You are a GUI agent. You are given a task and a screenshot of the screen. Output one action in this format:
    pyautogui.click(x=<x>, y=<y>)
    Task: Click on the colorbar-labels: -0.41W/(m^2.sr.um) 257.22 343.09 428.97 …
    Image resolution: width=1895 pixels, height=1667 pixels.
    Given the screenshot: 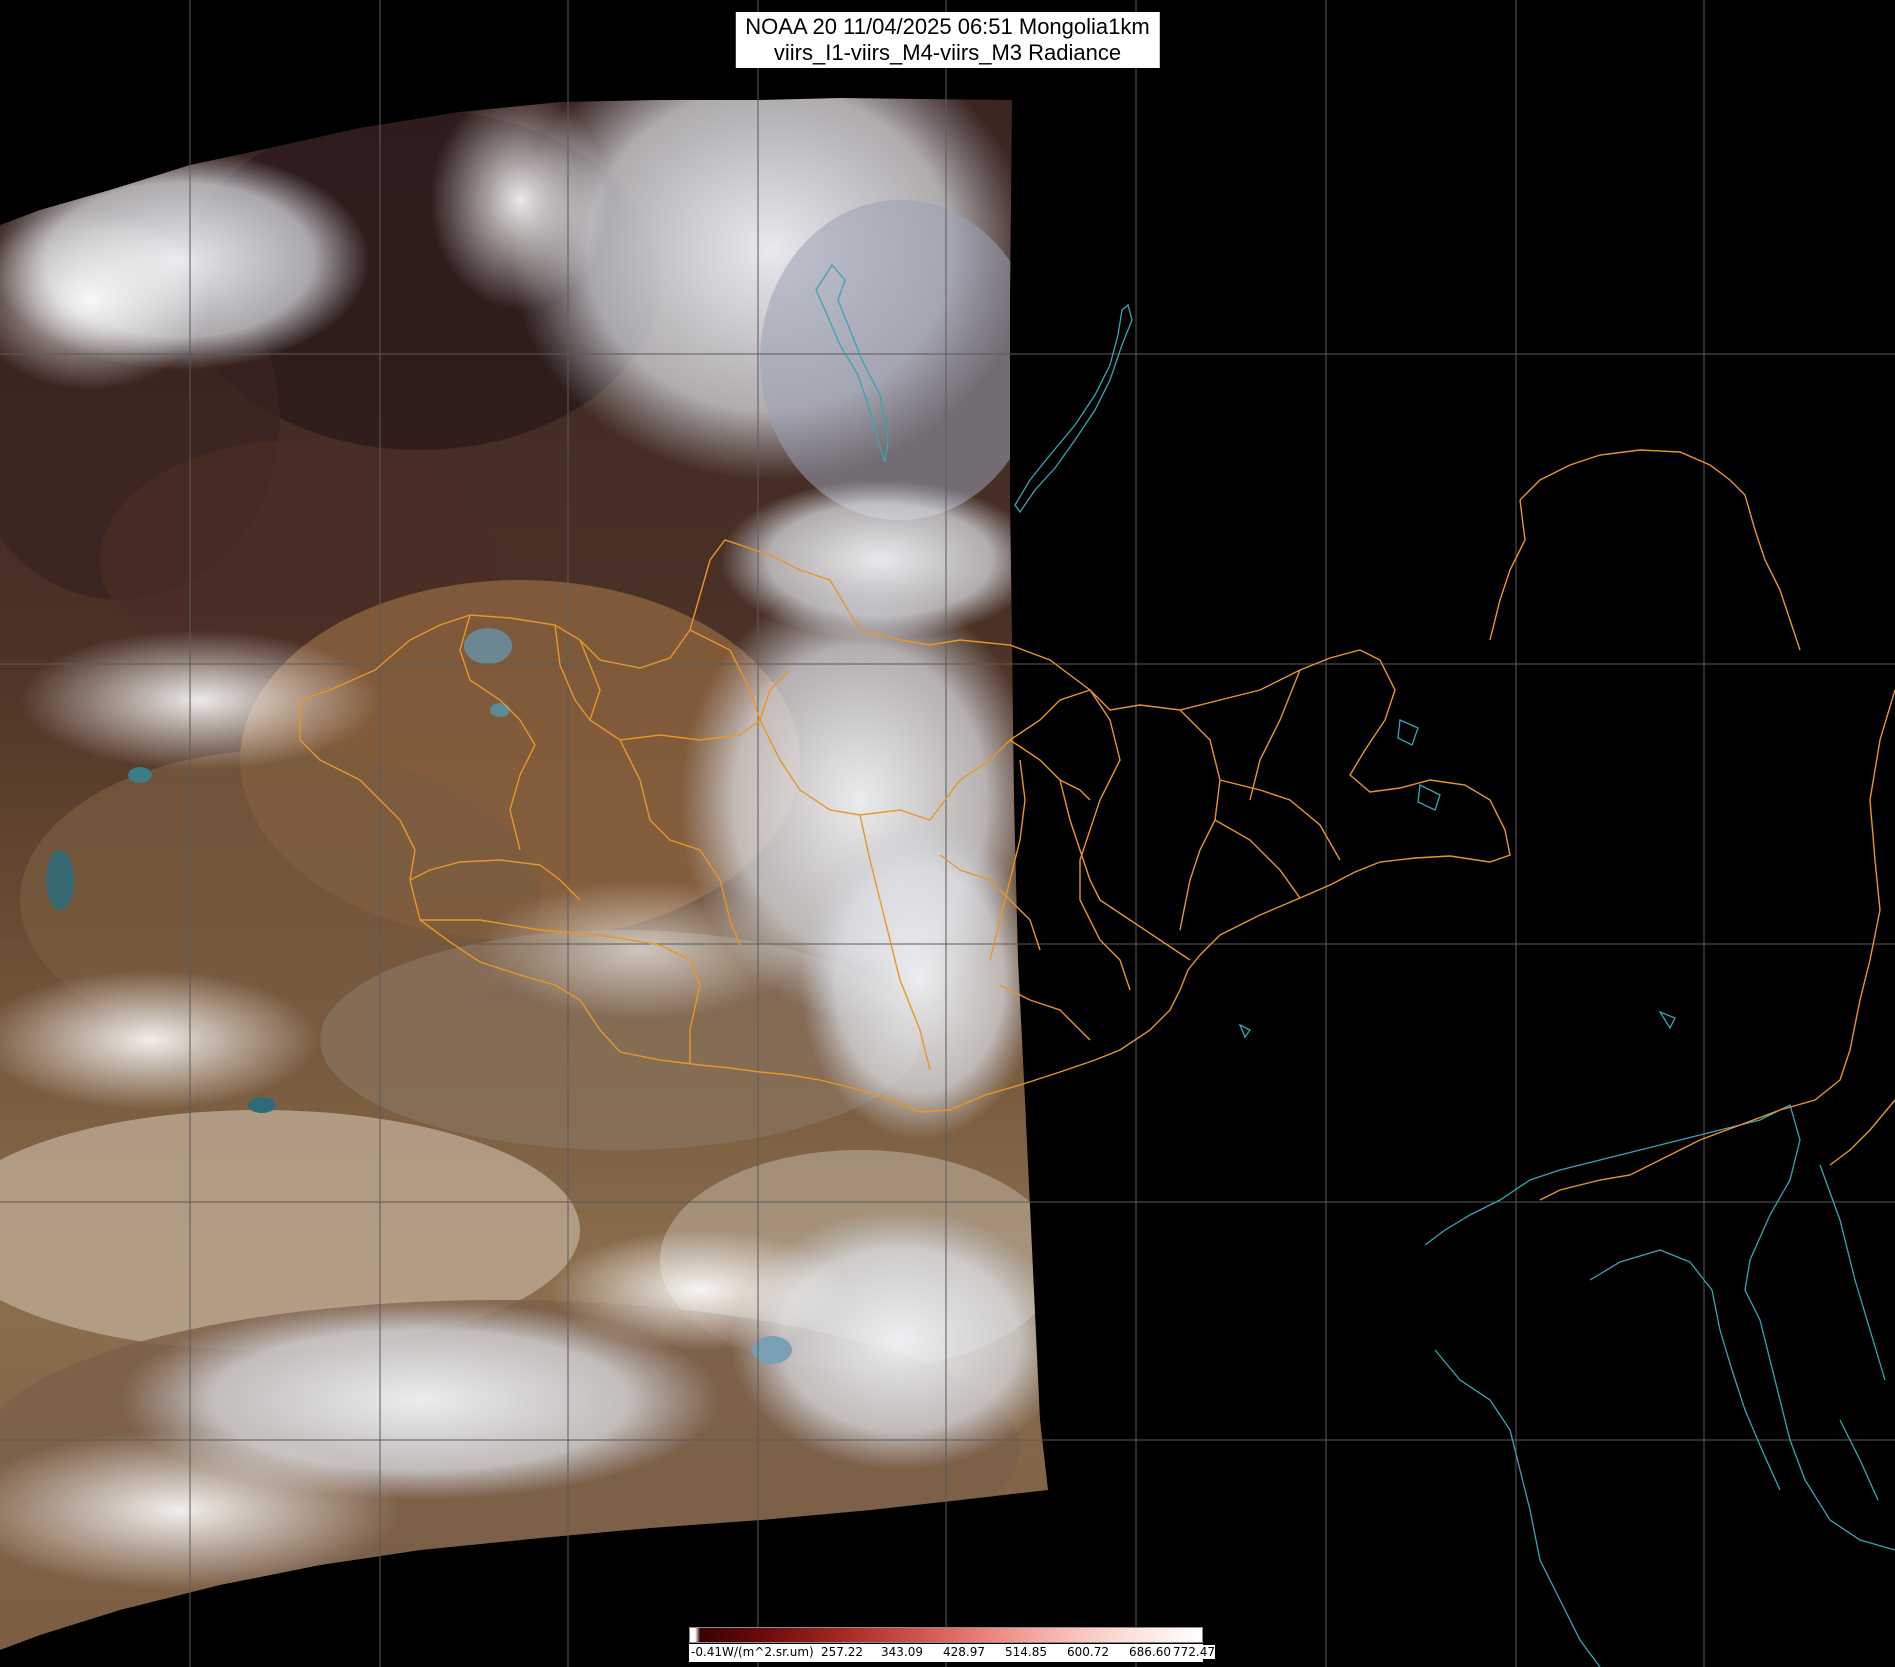 What is the action you would take?
    pyautogui.click(x=952, y=1653)
    